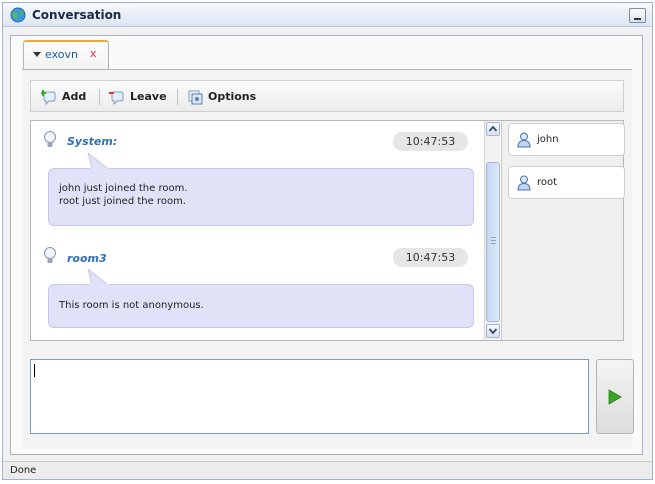  Describe the element at coordinates (74, 96) in the screenshot. I see `add-label: Add` at that location.